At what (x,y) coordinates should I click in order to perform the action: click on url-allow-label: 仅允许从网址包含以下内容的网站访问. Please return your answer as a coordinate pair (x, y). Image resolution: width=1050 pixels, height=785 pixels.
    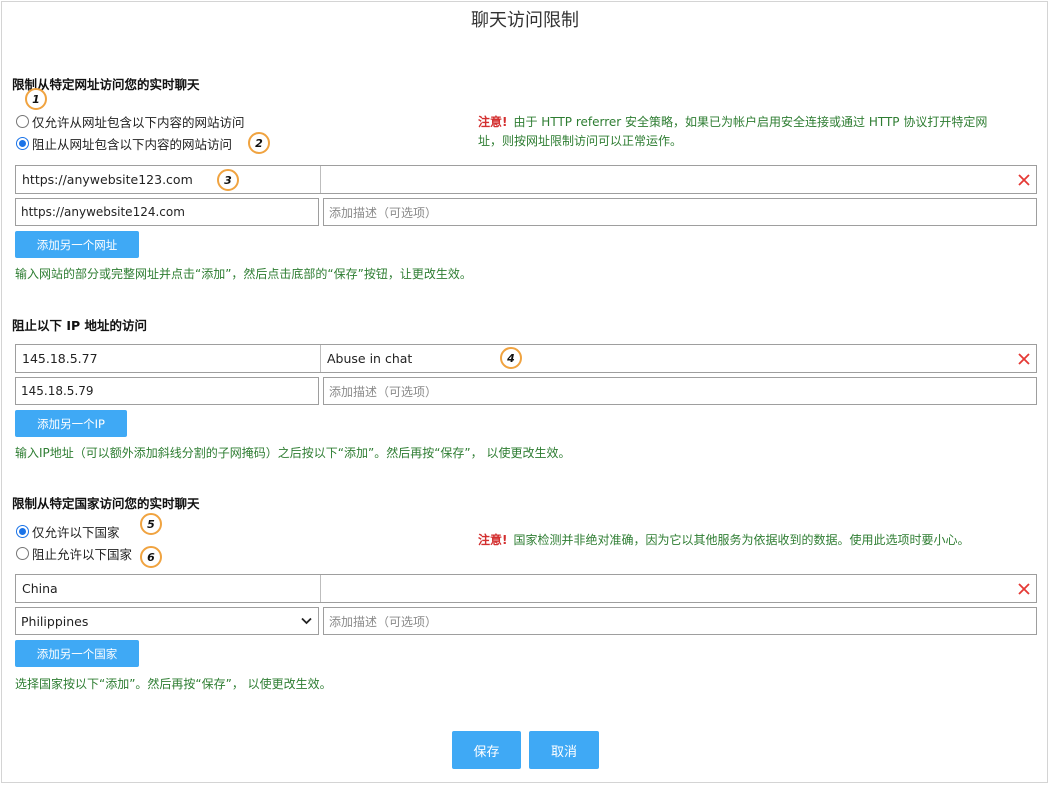
    Looking at the image, I should click on (138, 122).